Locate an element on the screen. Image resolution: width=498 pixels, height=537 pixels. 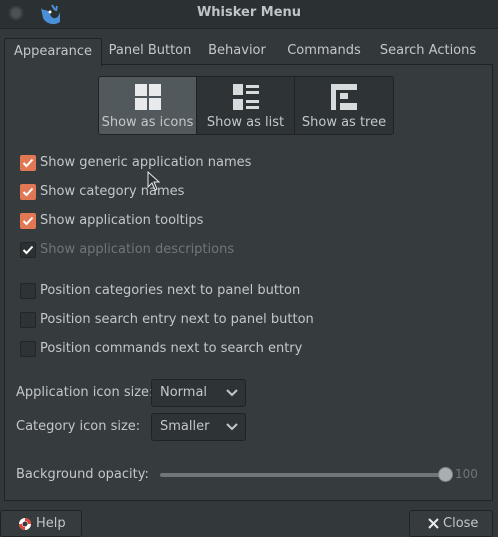
mouse-cursor-icon is located at coordinates (154, 181).